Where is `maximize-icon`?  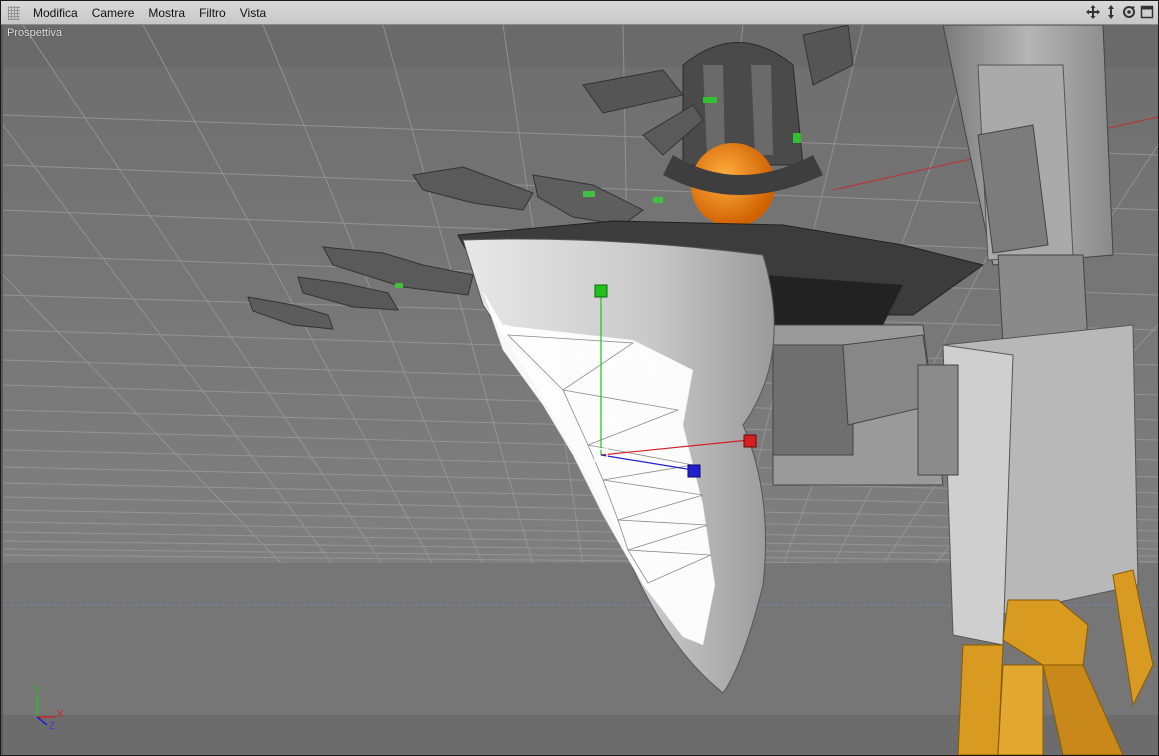 maximize-icon is located at coordinates (1147, 12).